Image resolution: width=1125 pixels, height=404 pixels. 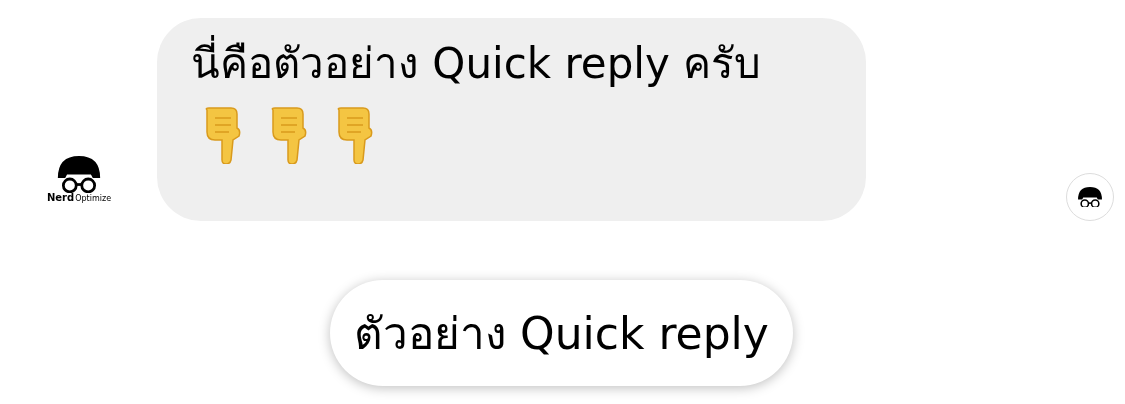 I want to click on message-text: นี่คือตัวอย่าง Quick reply ครับ, so click(x=511, y=64).